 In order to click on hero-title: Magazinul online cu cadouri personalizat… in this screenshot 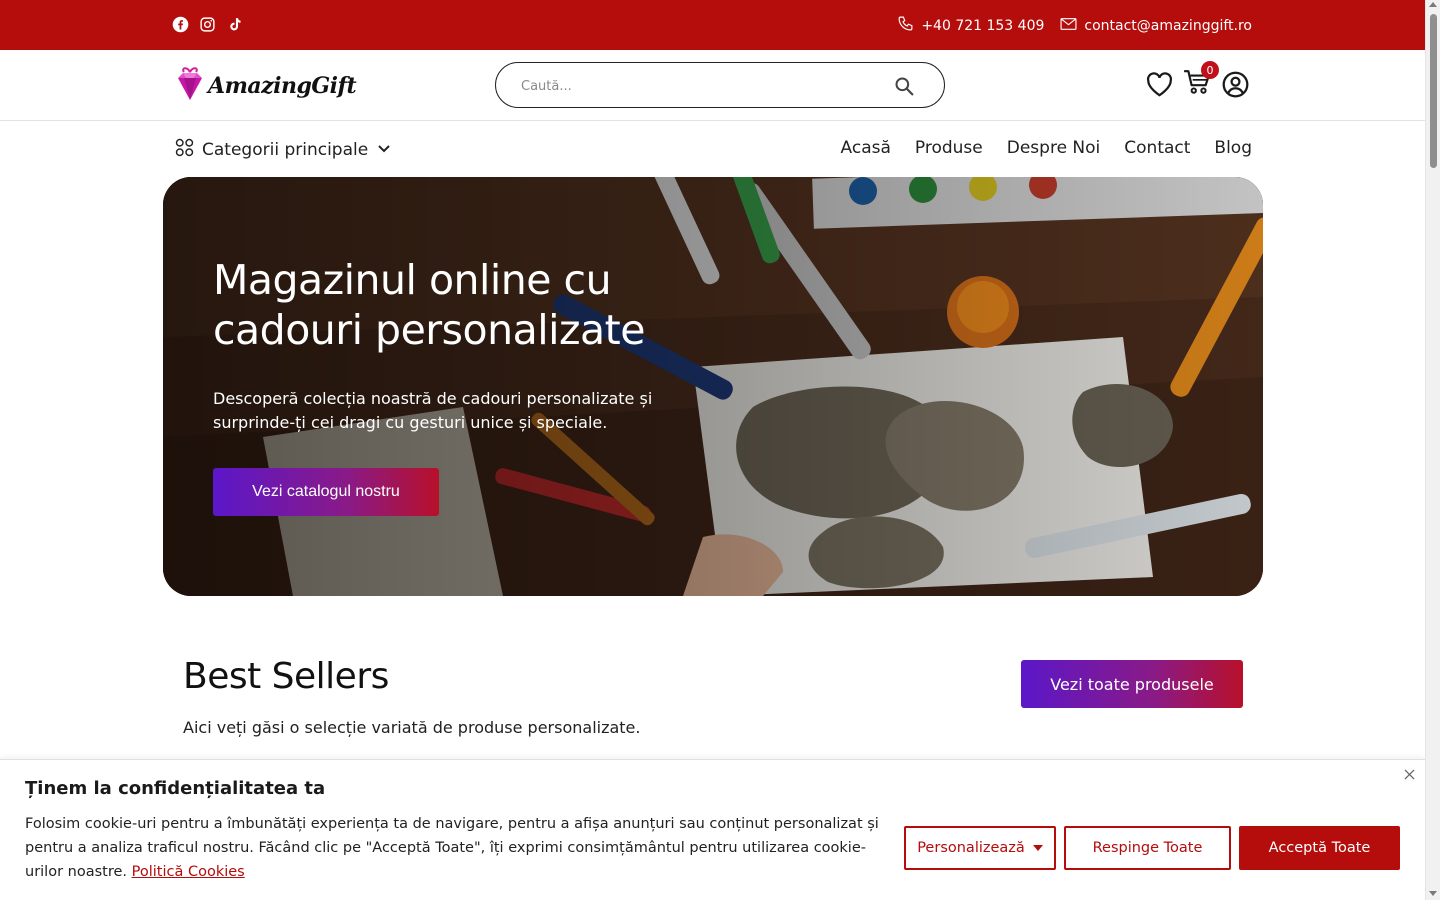, I will do `click(429, 305)`.